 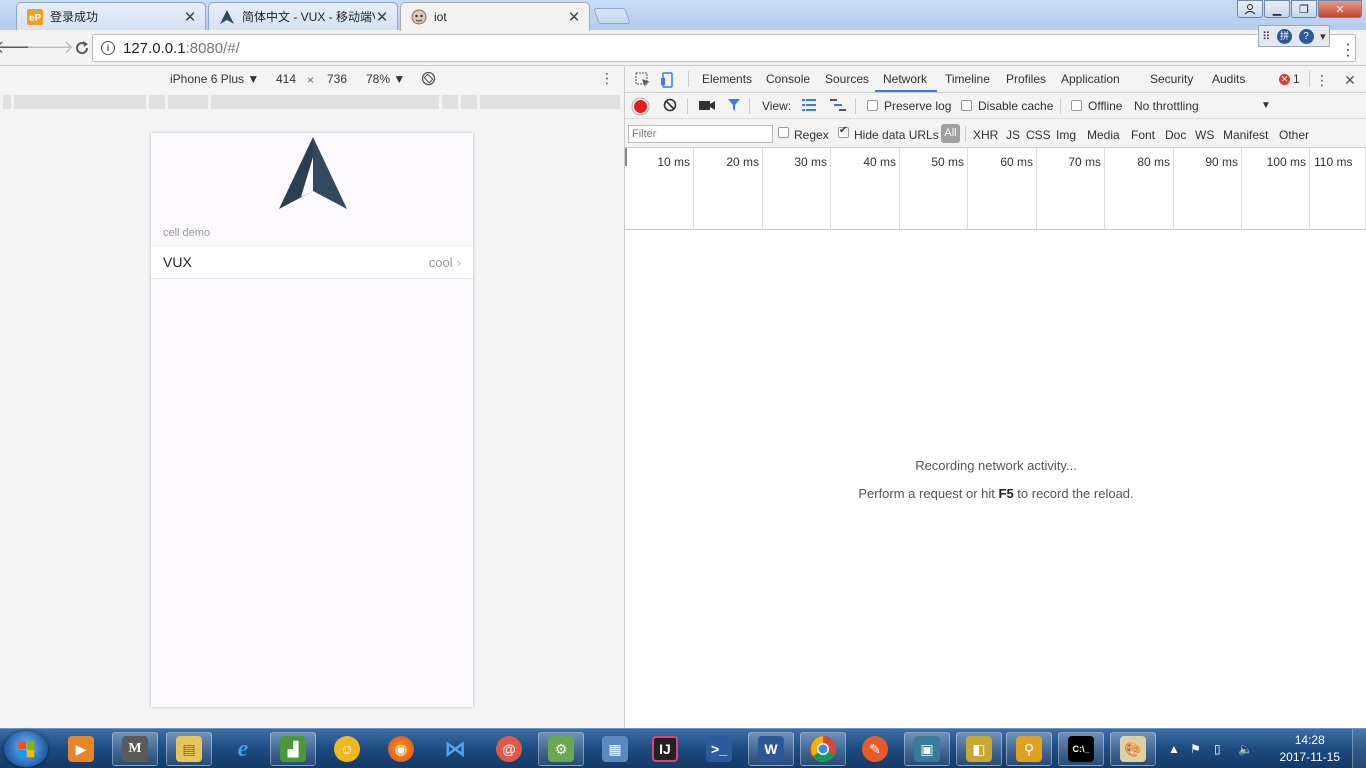 What do you see at coordinates (1310, 757) in the screenshot?
I see `clock-date: 2017-11-15` at bounding box center [1310, 757].